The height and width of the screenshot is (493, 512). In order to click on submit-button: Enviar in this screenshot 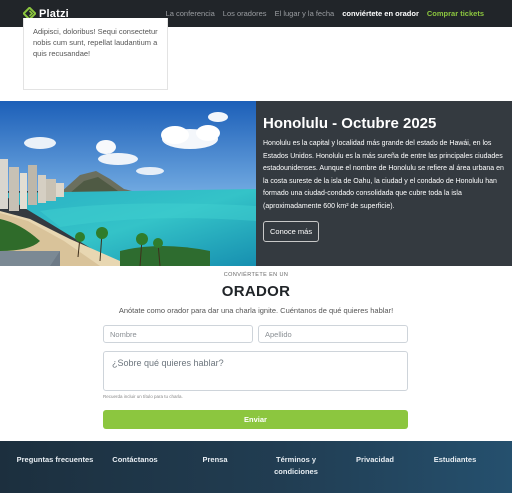, I will do `click(255, 419)`.